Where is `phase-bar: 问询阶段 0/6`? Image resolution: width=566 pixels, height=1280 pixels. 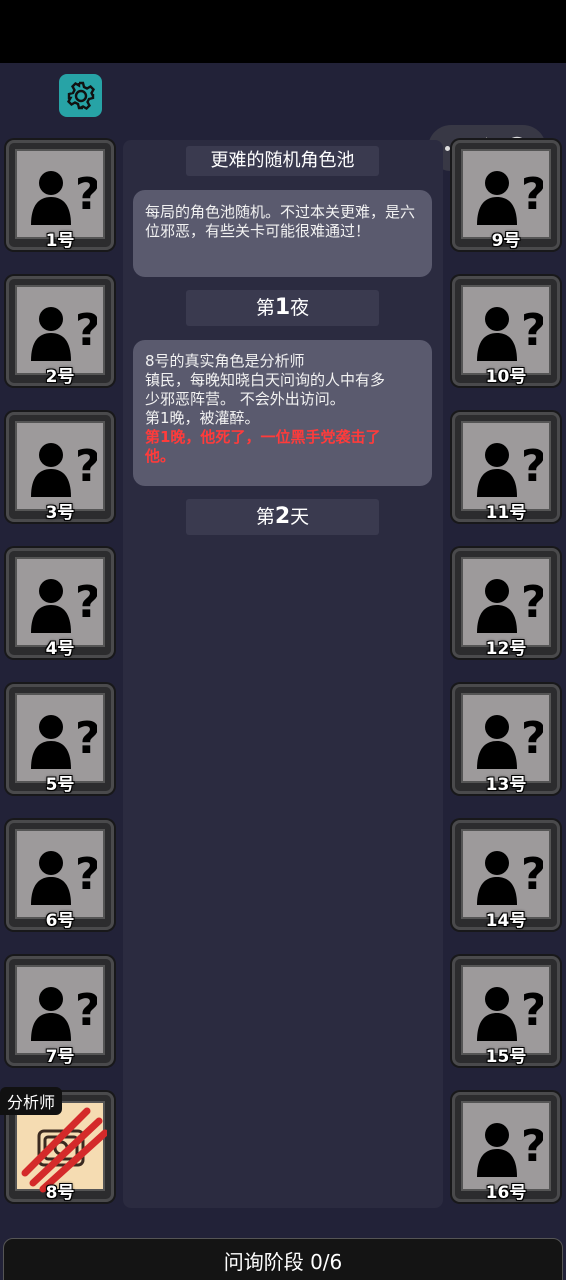
phase-bar: 问询阶段 0/6 is located at coordinates (283, 1259).